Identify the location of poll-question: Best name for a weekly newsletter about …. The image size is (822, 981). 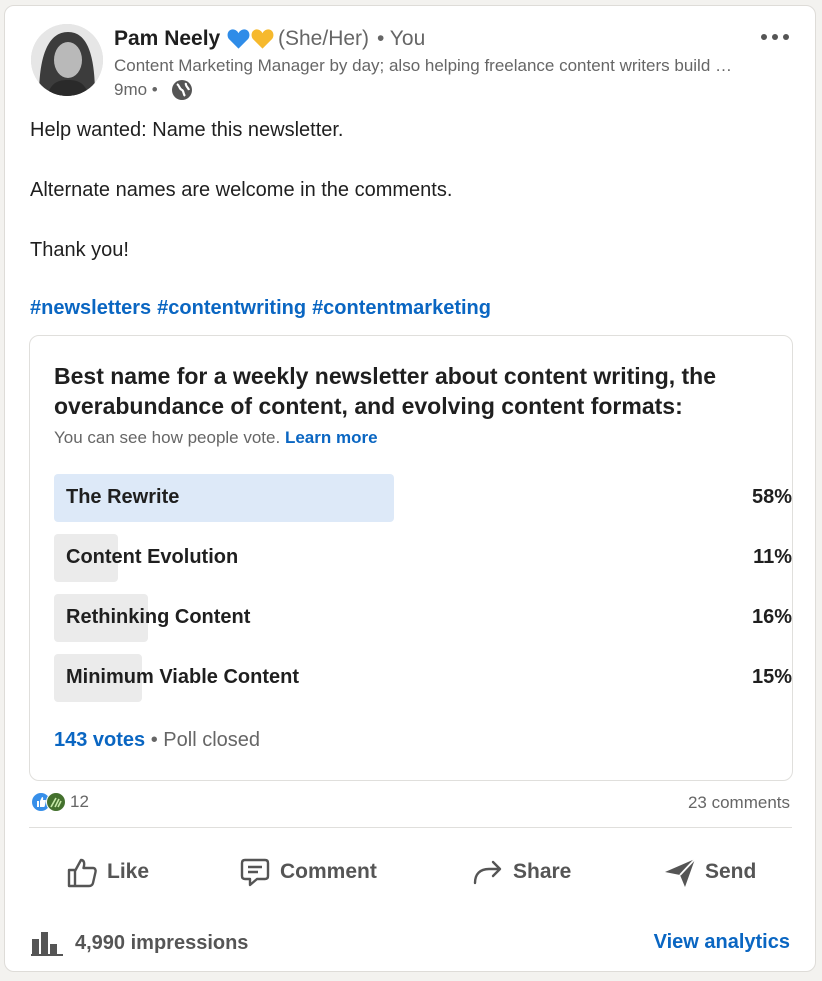
(385, 391).